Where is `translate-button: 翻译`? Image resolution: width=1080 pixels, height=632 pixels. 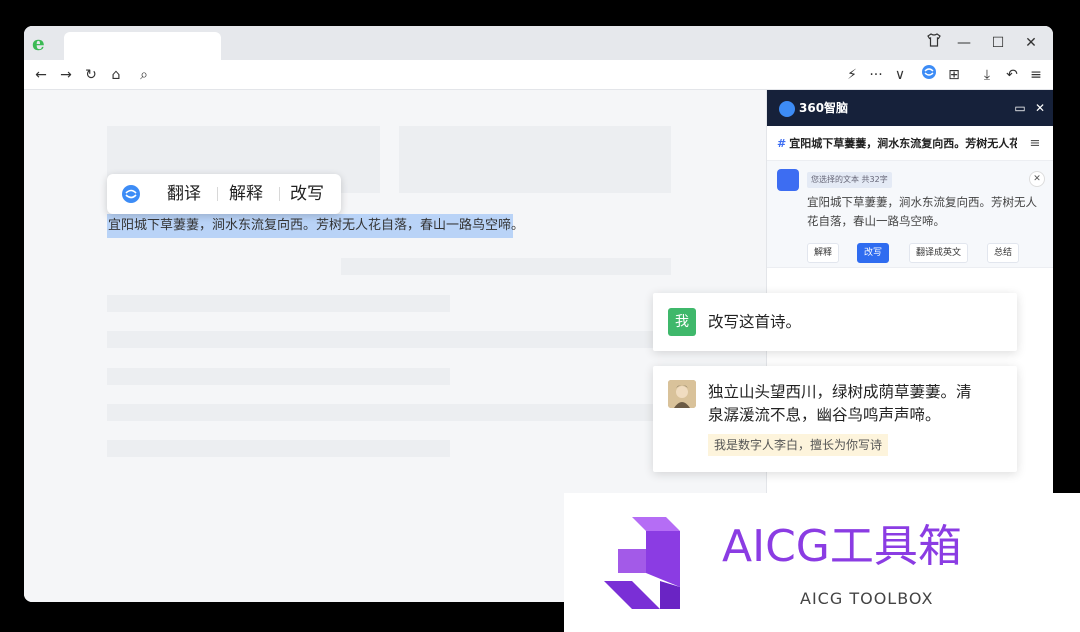
translate-button: 翻译 is located at coordinates (184, 194).